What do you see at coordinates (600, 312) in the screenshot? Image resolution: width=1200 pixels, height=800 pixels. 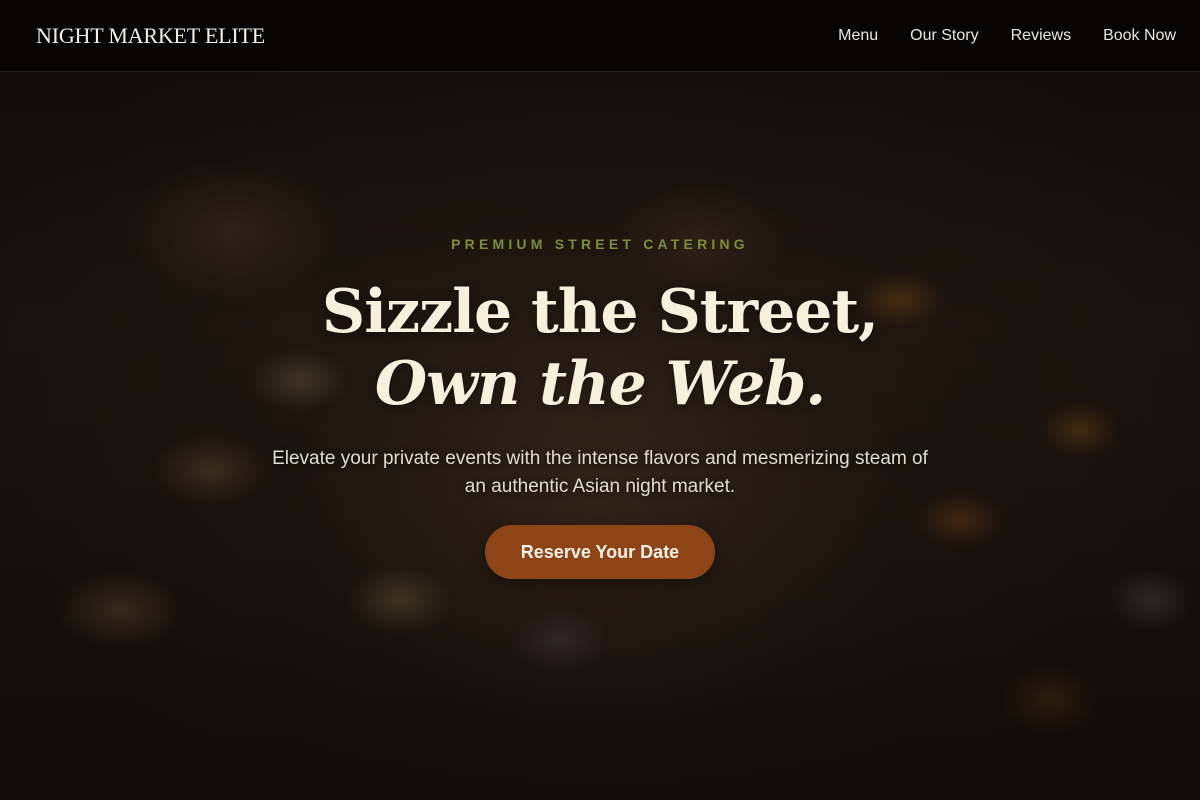 I see `hero-headline-line-1: Sizzle the Street,` at bounding box center [600, 312].